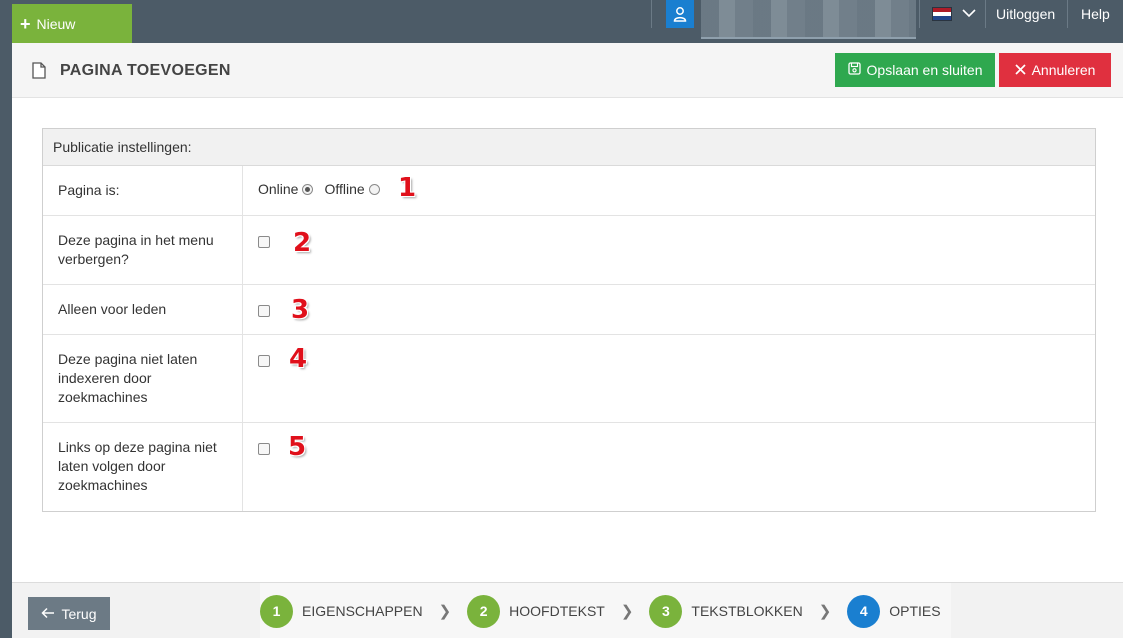 The height and width of the screenshot is (638, 1123). Describe the element at coordinates (297, 447) in the screenshot. I see `annotation-marker: 5` at that location.